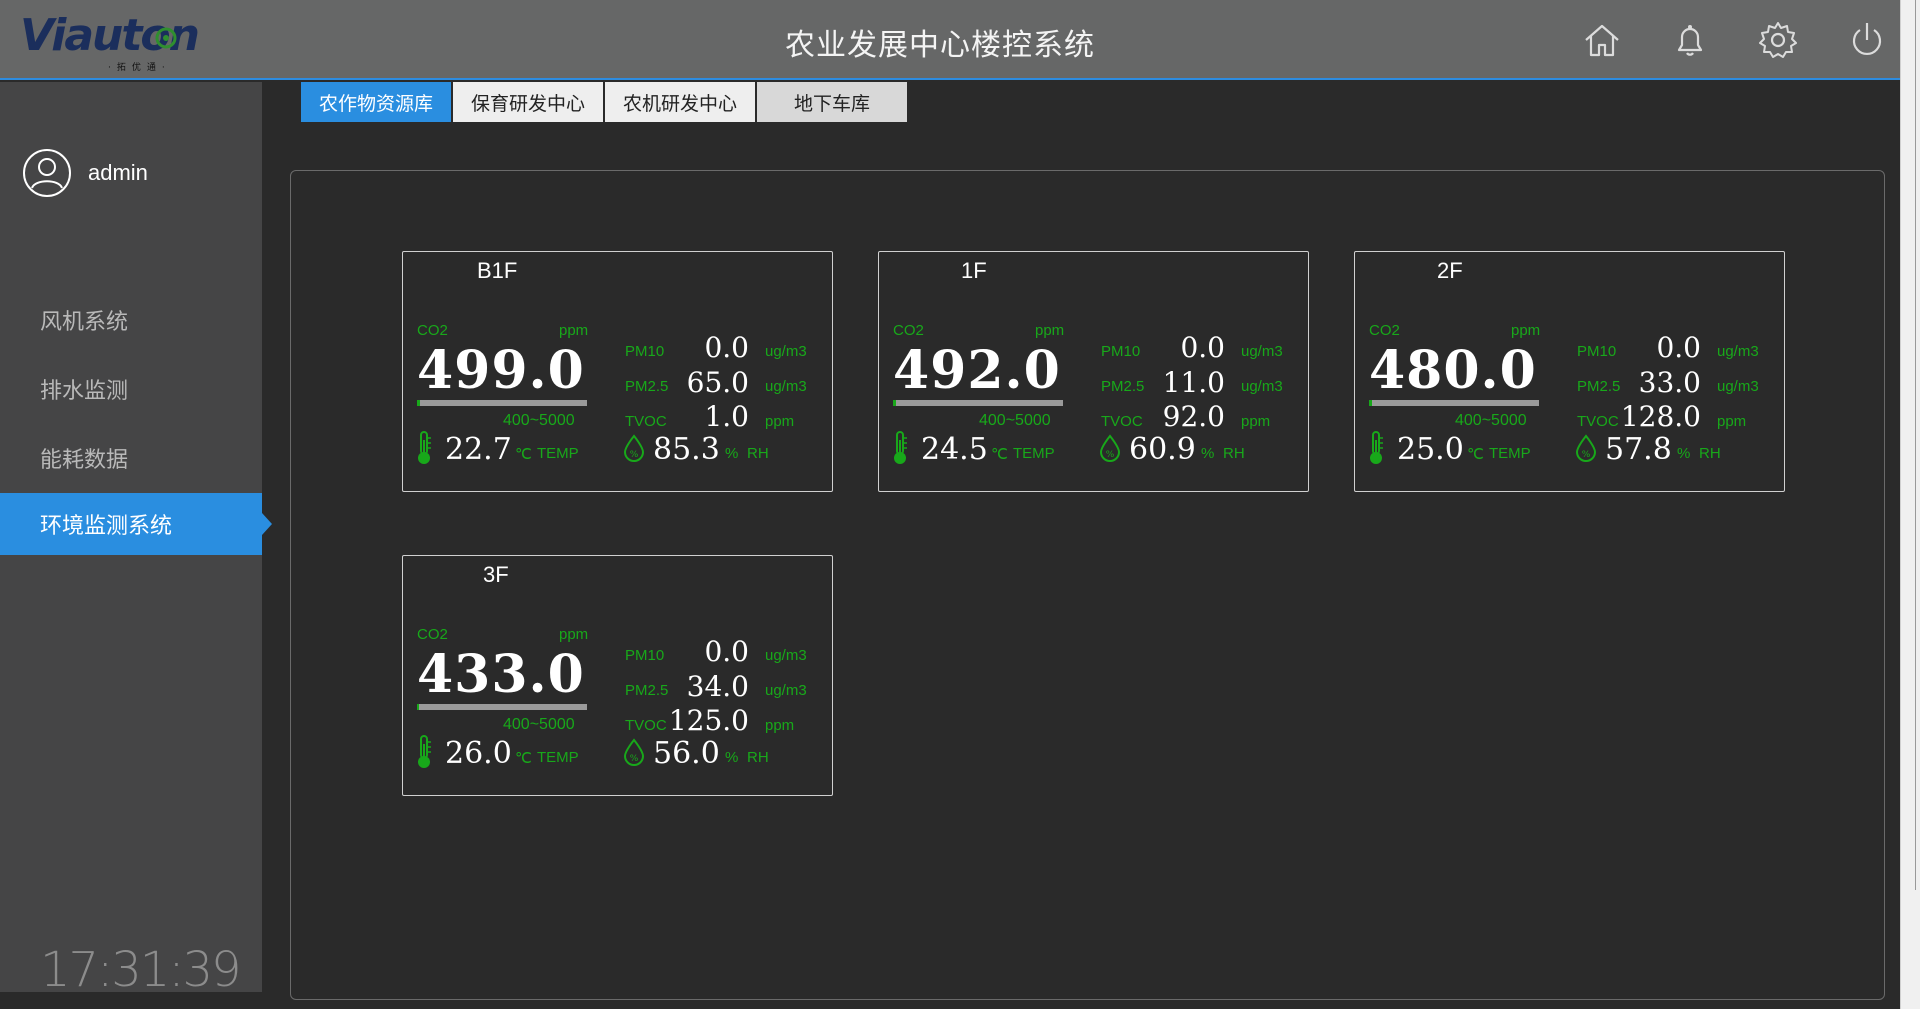 Image resolution: width=1920 pixels, height=1009 pixels. What do you see at coordinates (85, 173) in the screenshot?
I see `user-profile: admin` at bounding box center [85, 173].